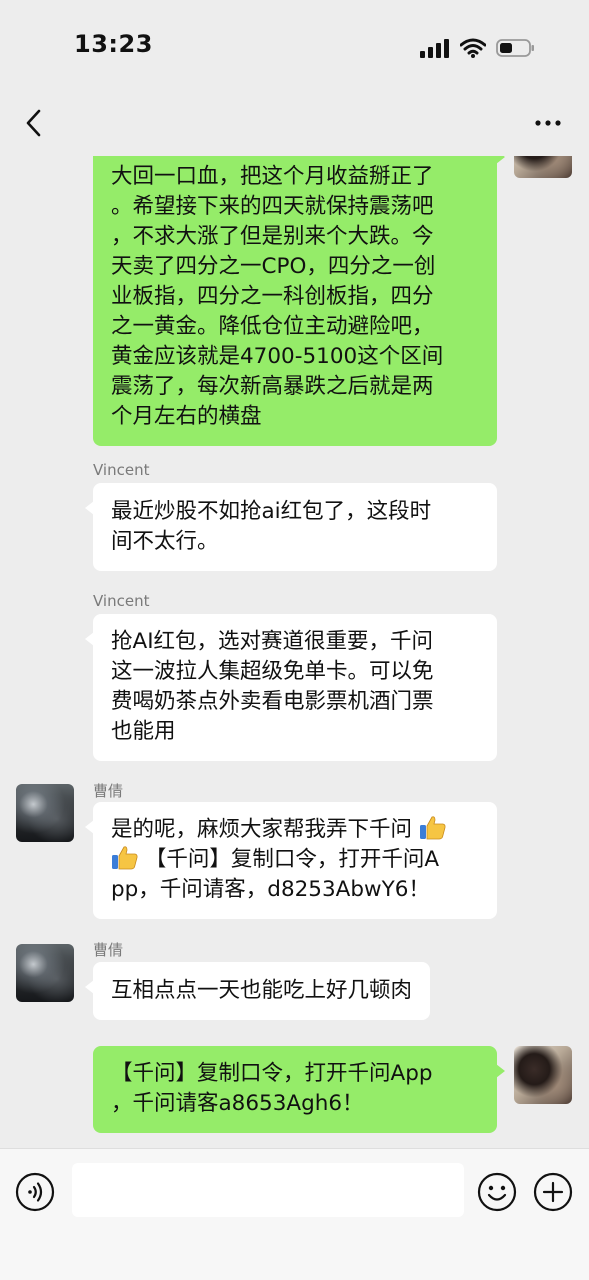  I want to click on back-icon, so click(33, 123).